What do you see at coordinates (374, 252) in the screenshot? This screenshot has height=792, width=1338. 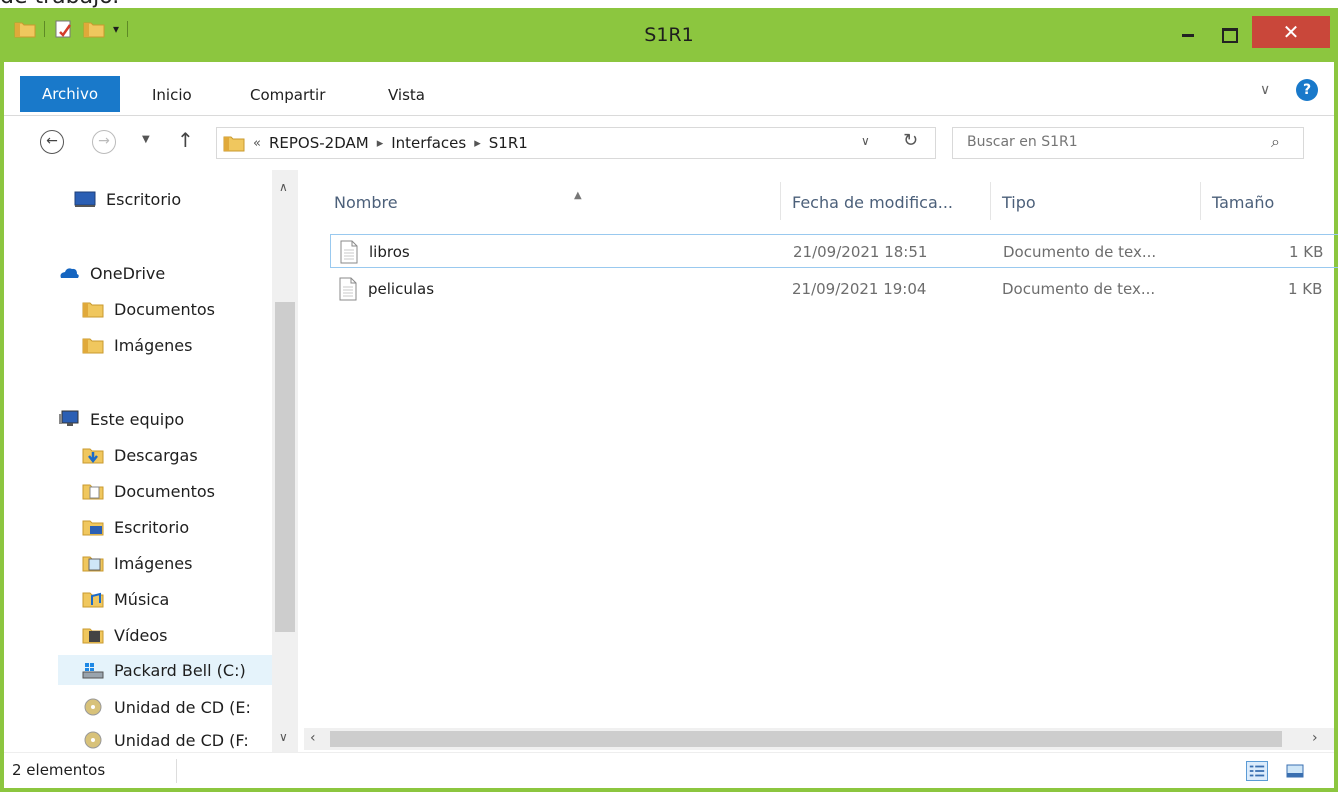 I see `file-name-cell: libros` at bounding box center [374, 252].